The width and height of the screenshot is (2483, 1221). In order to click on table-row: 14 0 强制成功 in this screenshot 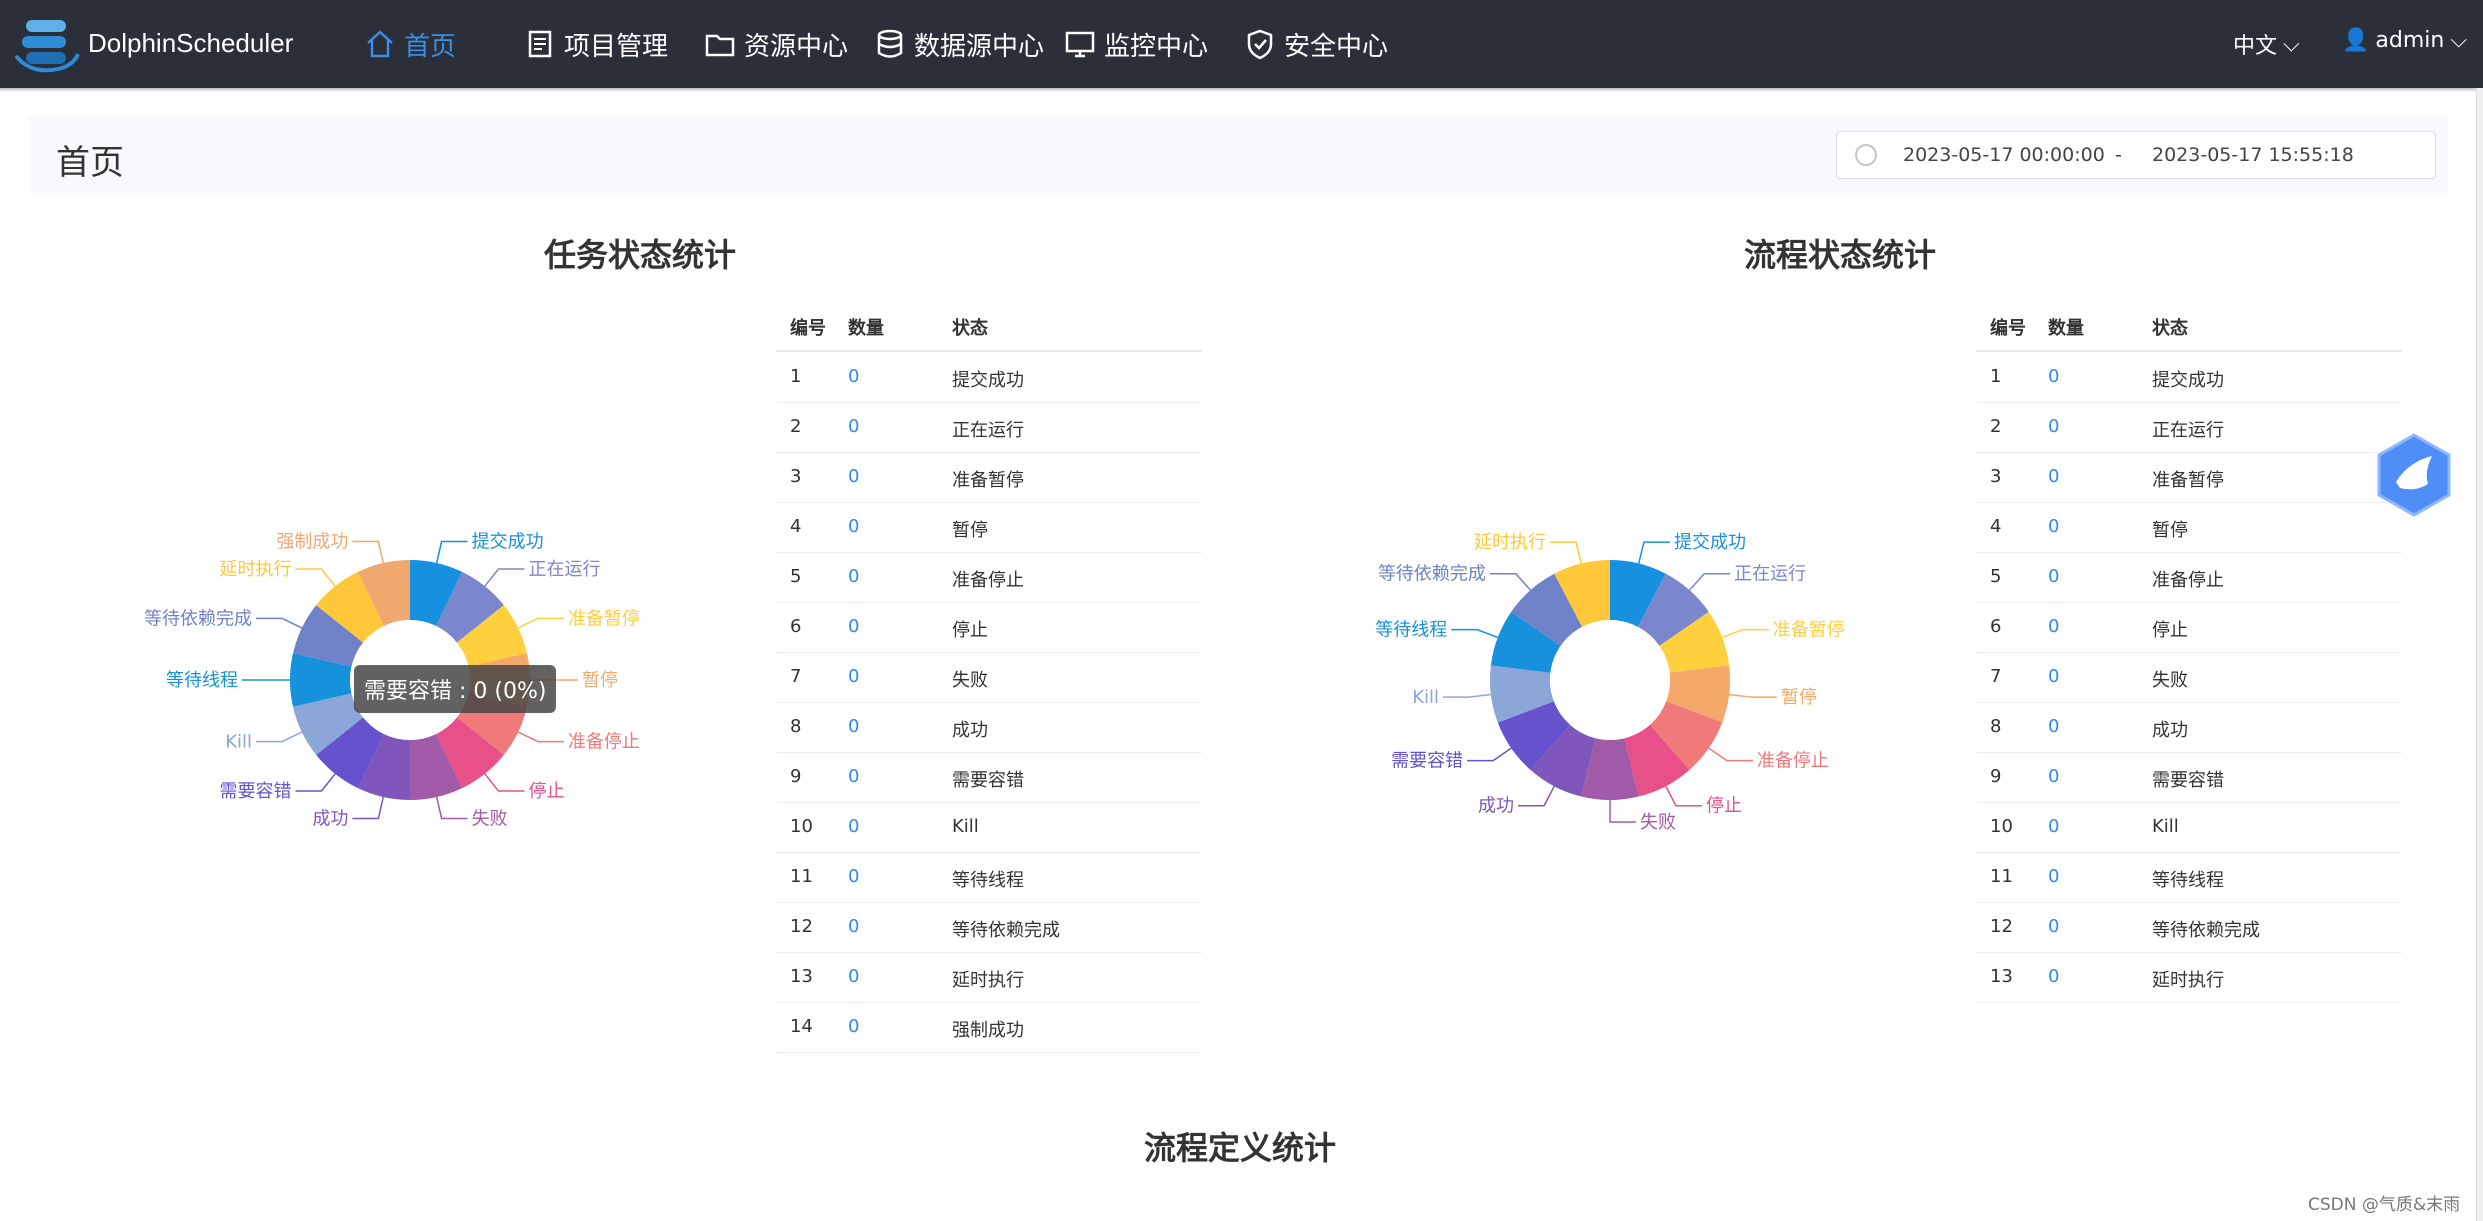, I will do `click(989, 1027)`.